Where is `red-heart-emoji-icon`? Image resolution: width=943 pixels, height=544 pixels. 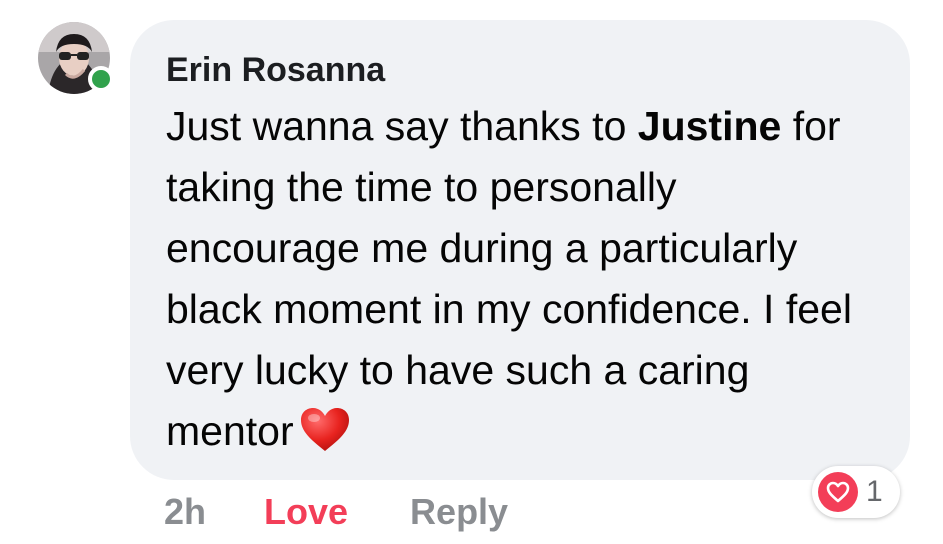 red-heart-emoji-icon is located at coordinates (325, 438).